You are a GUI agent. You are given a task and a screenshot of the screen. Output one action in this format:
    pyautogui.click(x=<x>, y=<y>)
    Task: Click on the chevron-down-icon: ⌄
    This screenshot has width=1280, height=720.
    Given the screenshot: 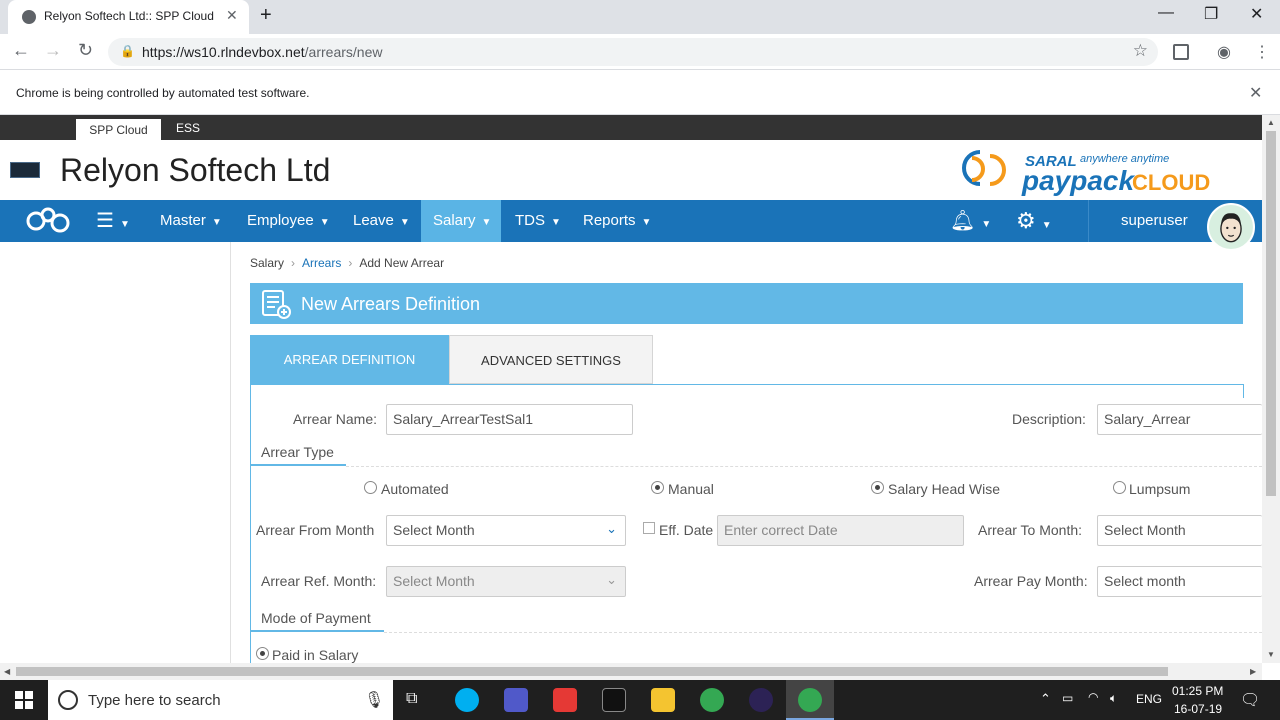 What is the action you would take?
    pyautogui.click(x=611, y=579)
    